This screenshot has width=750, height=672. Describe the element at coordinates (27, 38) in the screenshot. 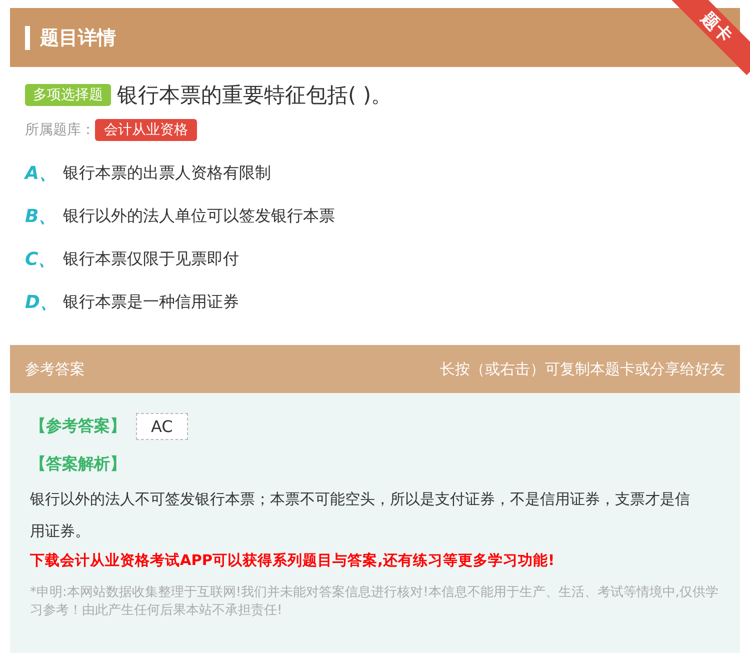

I see `header-accent-bar` at that location.